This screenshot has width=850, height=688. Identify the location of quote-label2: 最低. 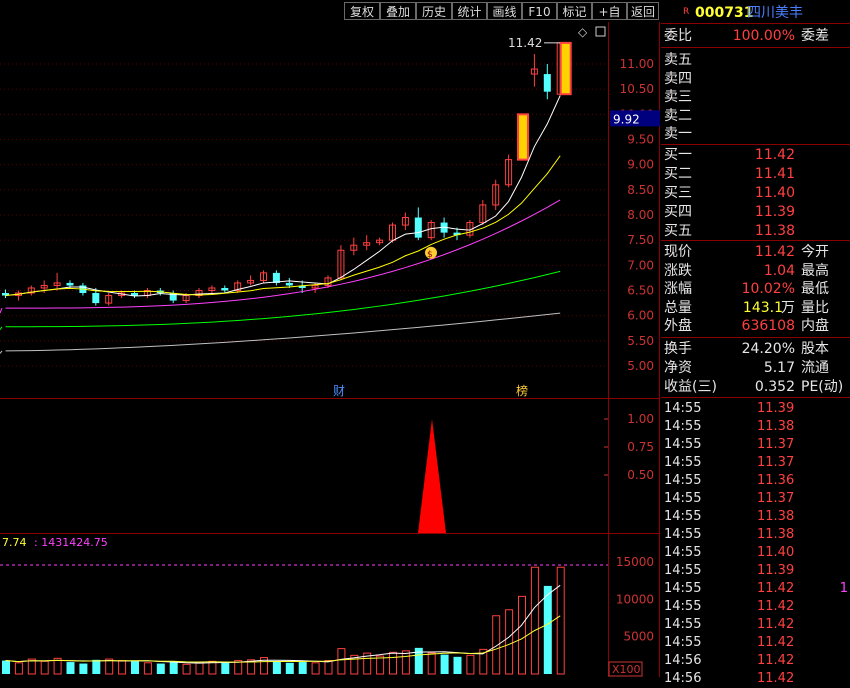
(815, 289).